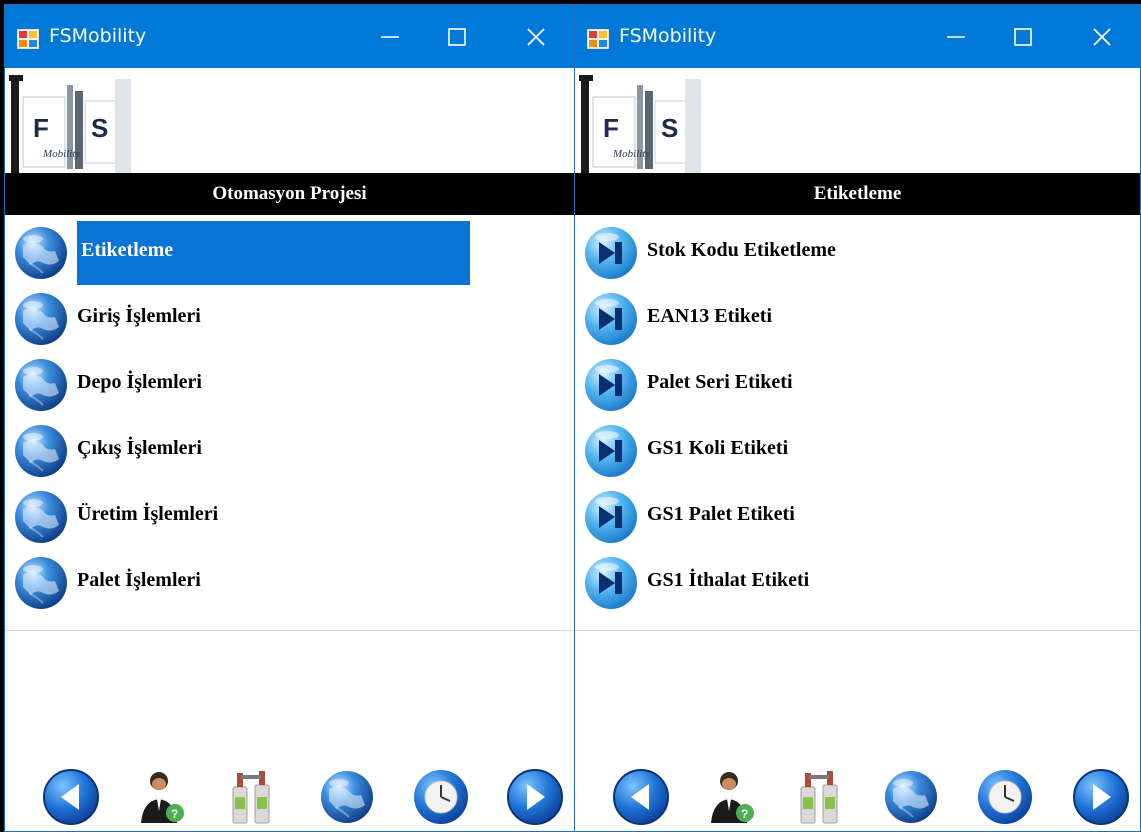  Describe the element at coordinates (139, 580) in the screenshot. I see `menu-item-label: Palet İşlemleri` at that location.